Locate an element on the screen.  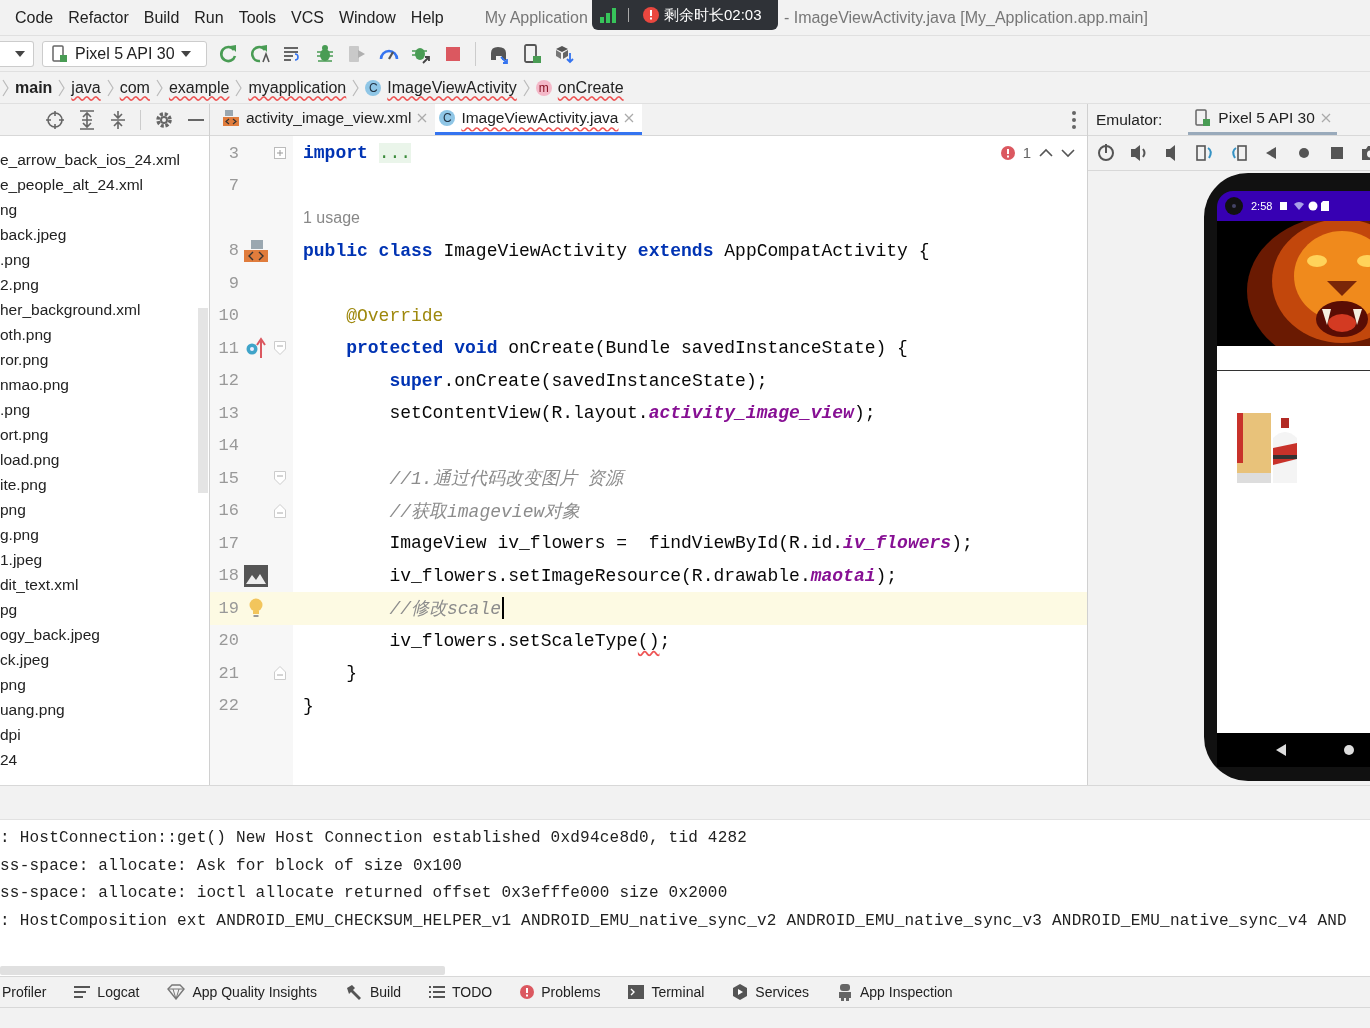
back-icon is located at coordinates (1281, 750).